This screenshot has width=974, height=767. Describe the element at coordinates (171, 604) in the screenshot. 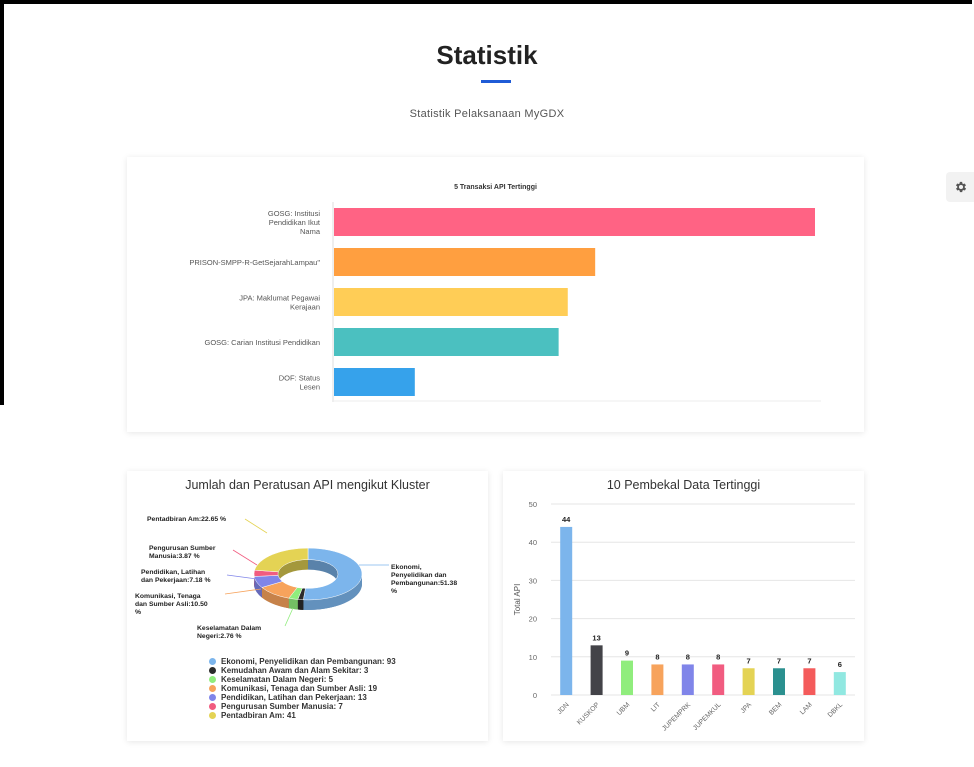

I see `pie-data-label: Komunikasi, Tenaga dan Sumber Asli:10.50%` at that location.